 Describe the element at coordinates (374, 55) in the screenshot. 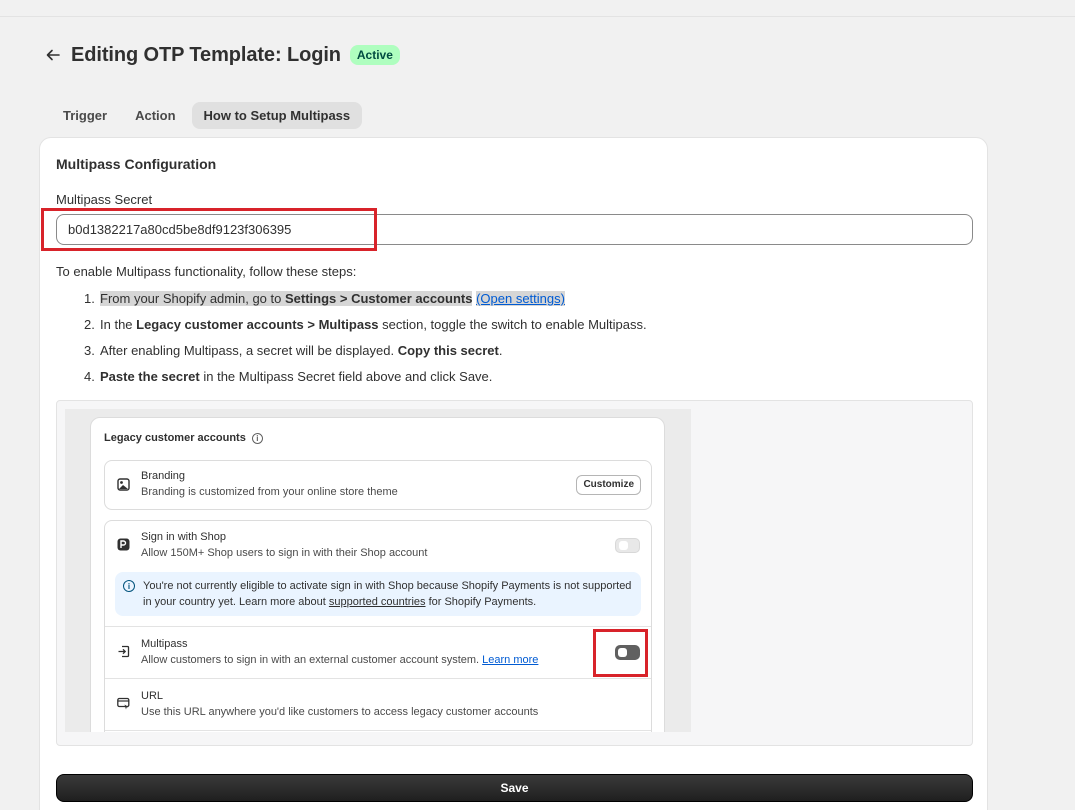

I see `status-badge: Active` at that location.